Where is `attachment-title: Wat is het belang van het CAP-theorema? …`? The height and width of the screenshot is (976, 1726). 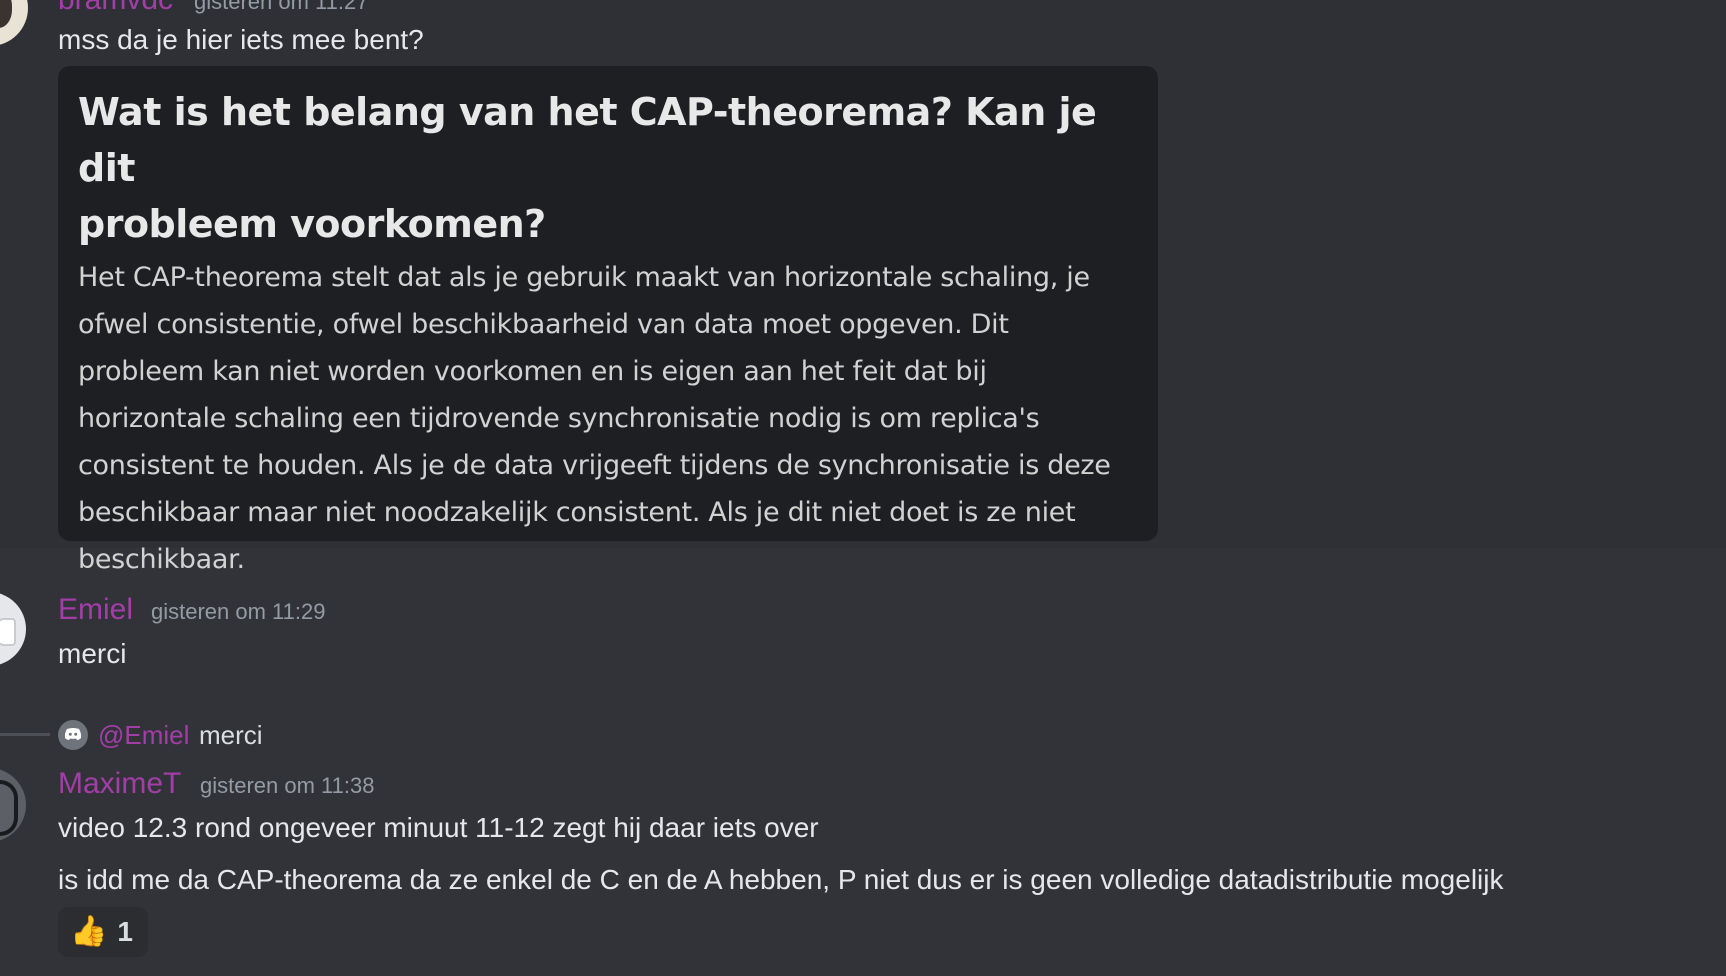
attachment-title: Wat is het belang van het CAP-theorema? … is located at coordinates (608, 168).